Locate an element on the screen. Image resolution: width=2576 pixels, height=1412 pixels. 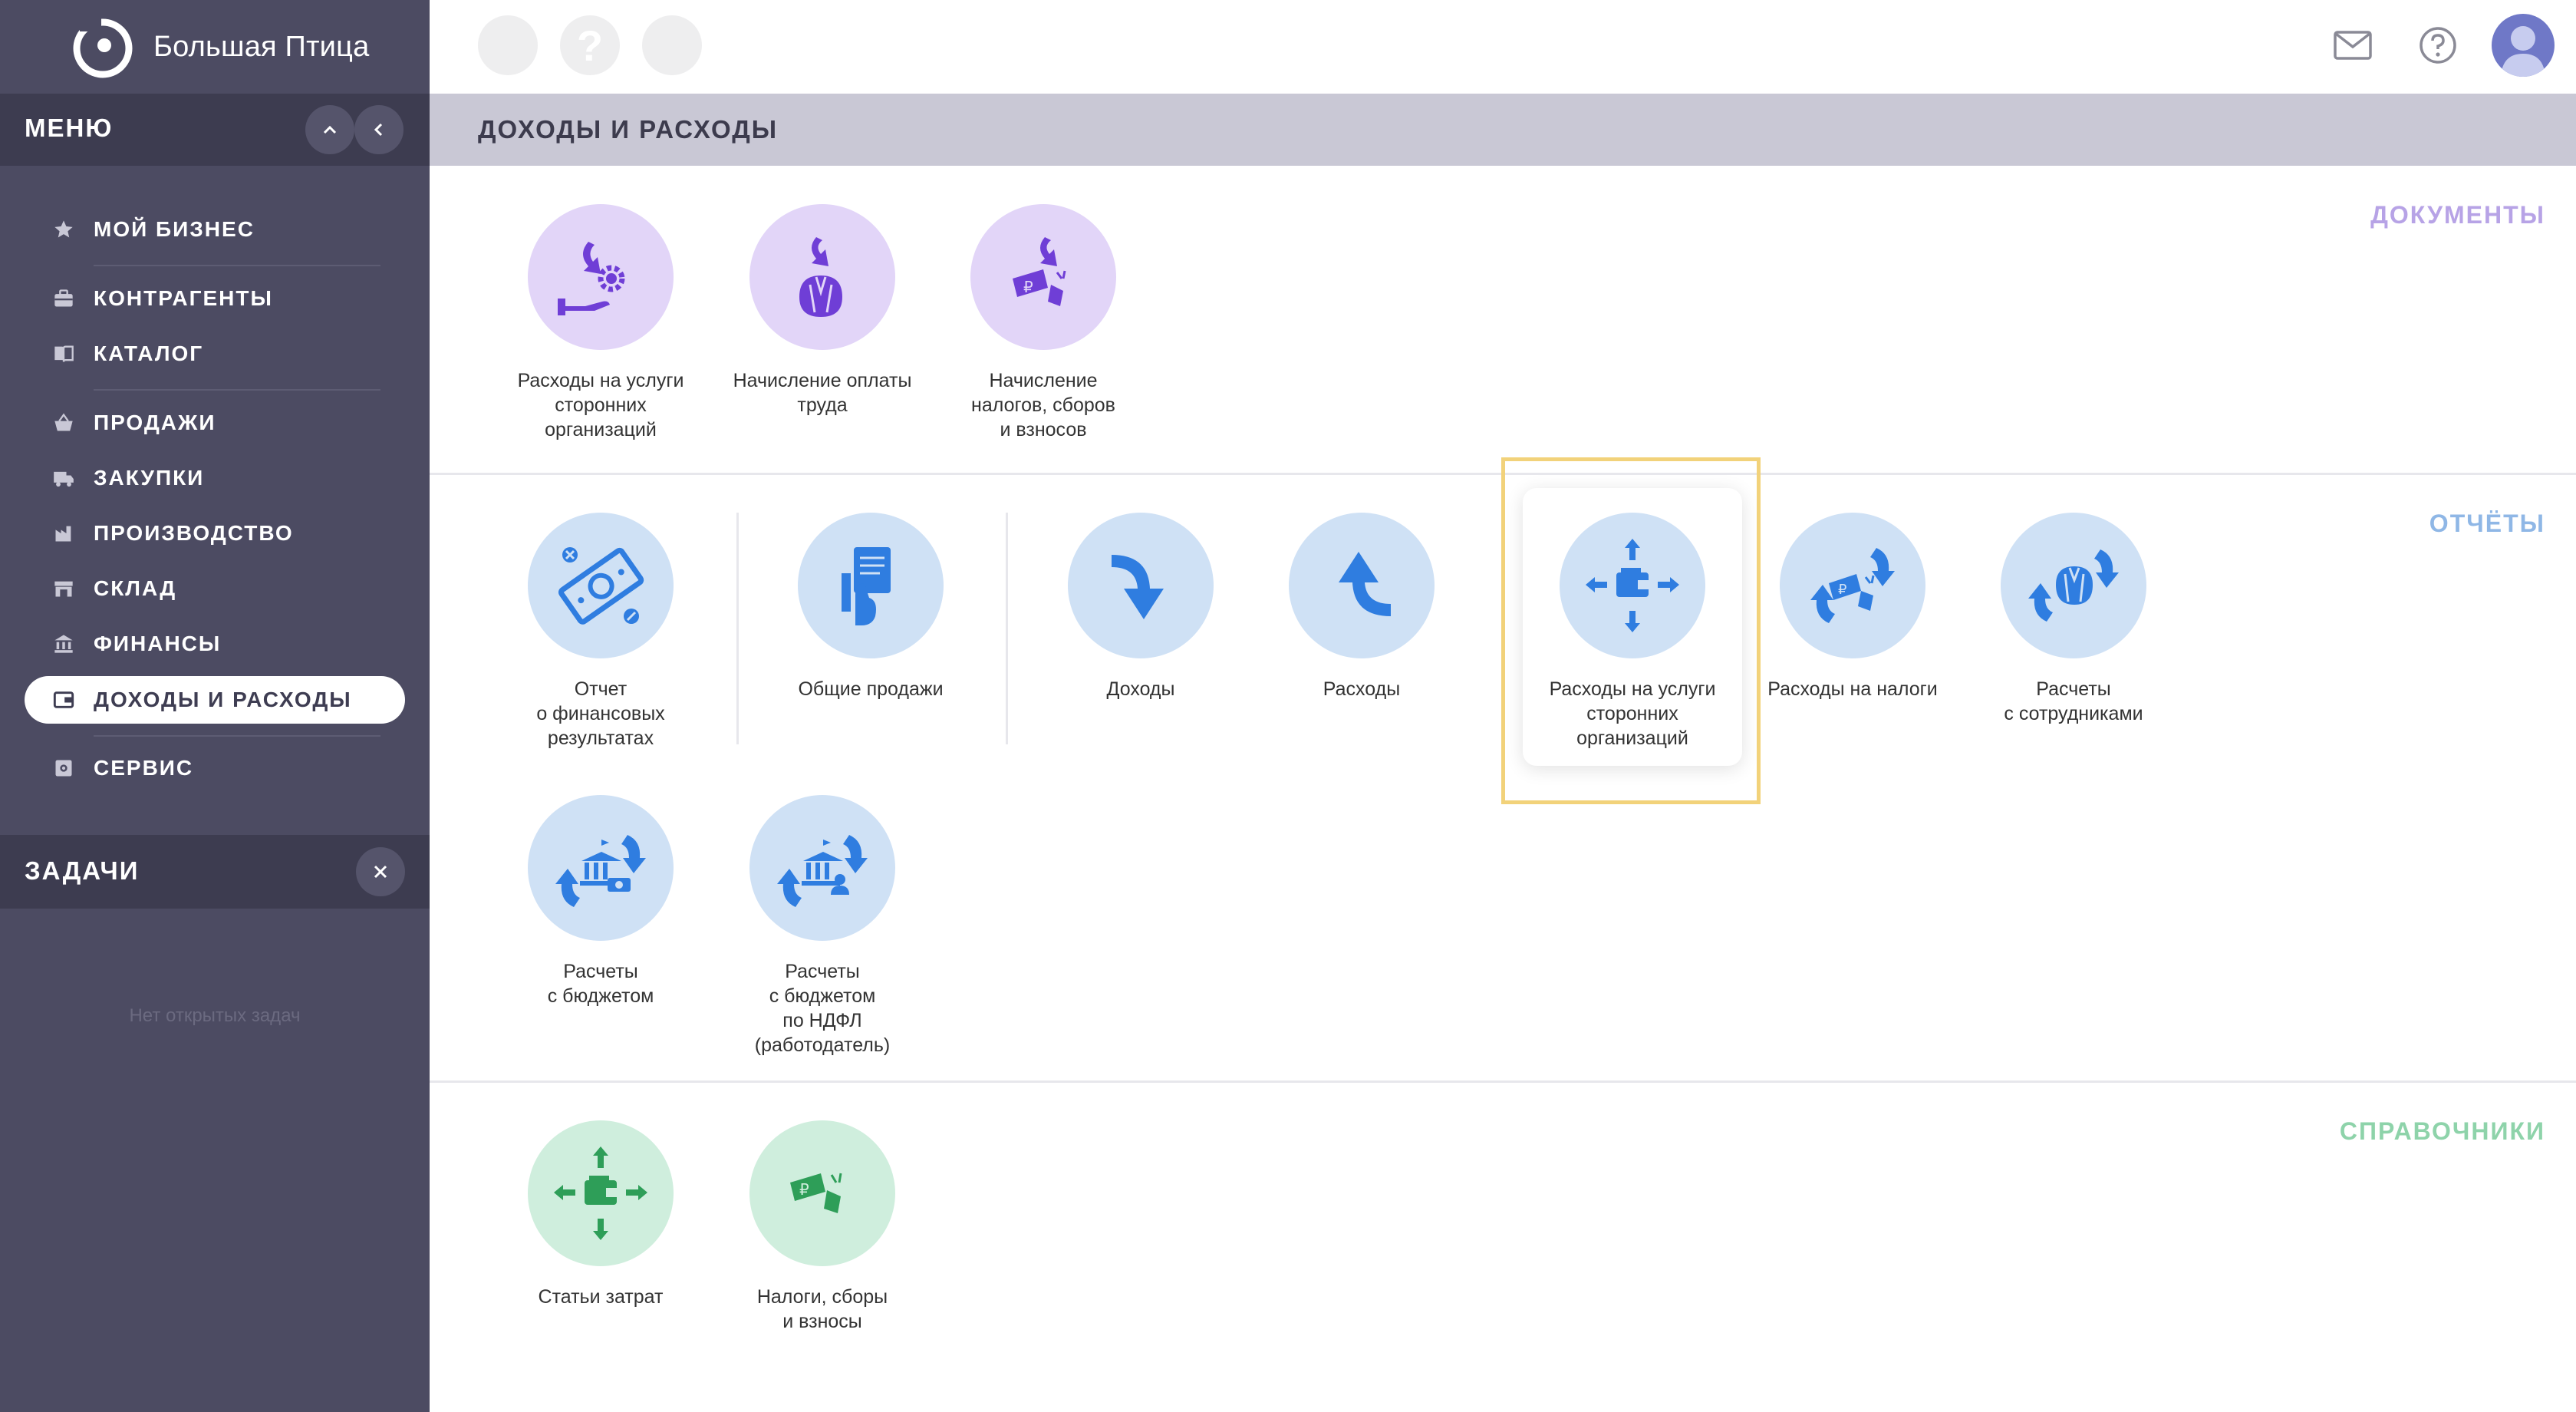
briefcase-icon is located at coordinates (63, 298).